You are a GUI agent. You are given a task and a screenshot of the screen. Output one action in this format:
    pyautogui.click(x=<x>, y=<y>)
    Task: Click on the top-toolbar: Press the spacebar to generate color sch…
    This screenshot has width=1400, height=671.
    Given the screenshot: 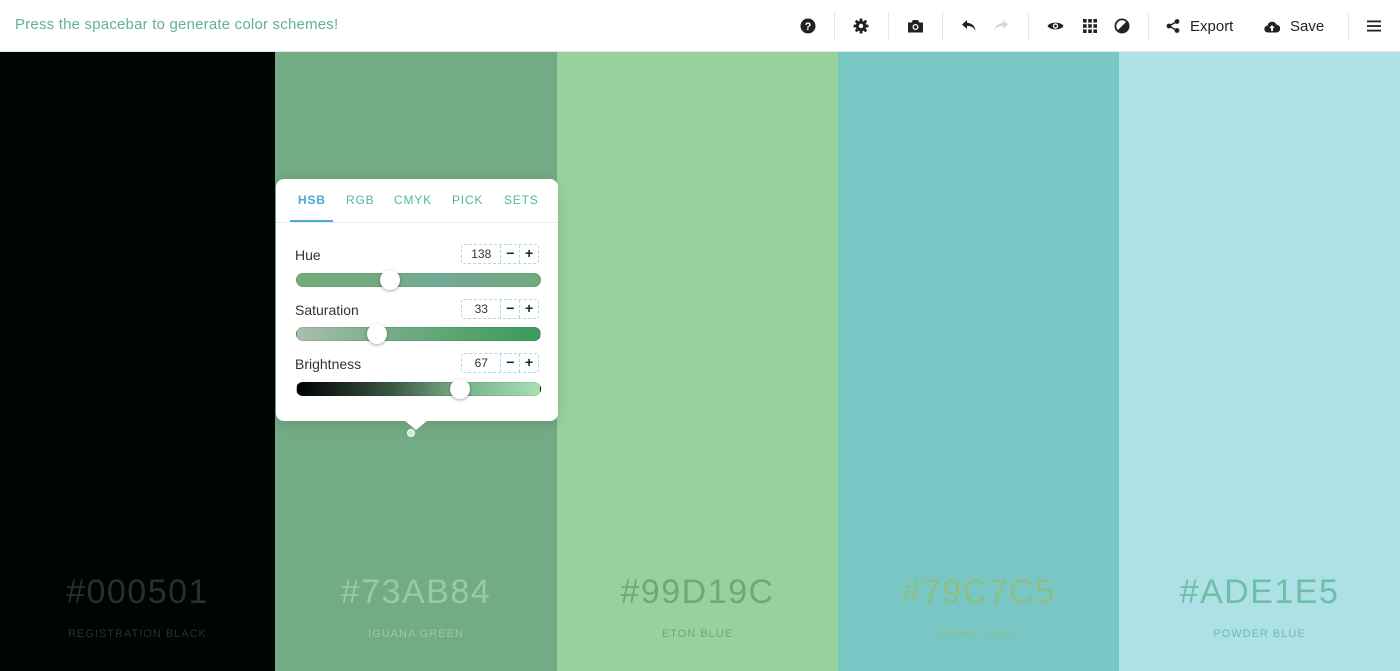 What is the action you would take?
    pyautogui.click(x=700, y=26)
    